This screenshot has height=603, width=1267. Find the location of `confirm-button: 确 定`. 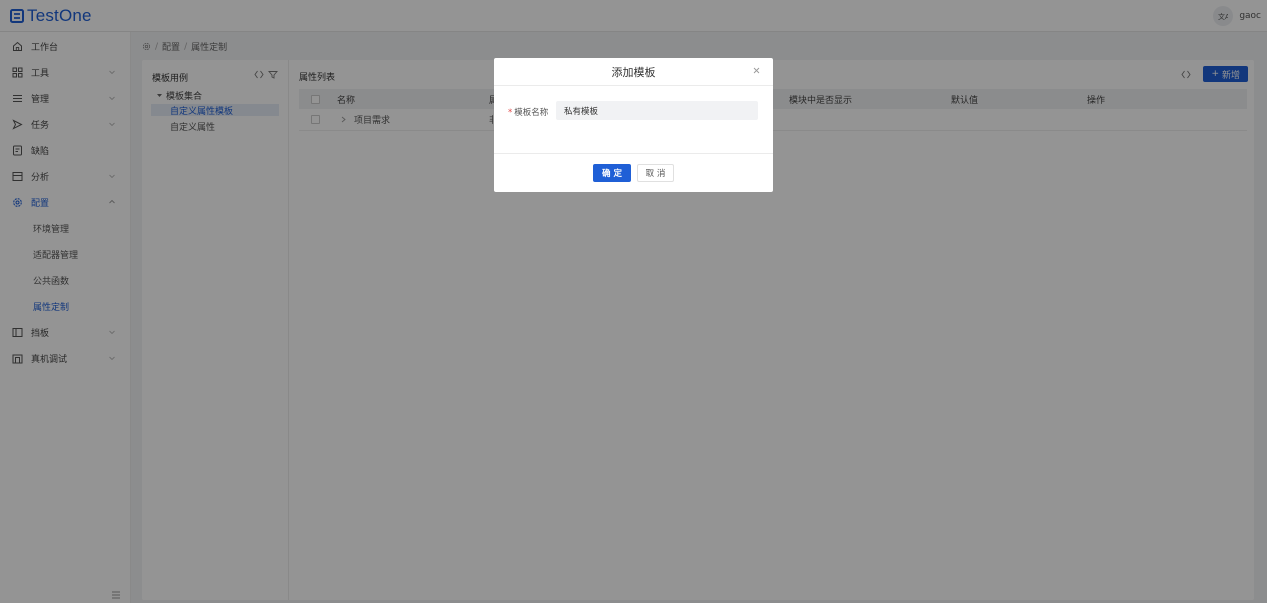

confirm-button: 确 定 is located at coordinates (612, 173).